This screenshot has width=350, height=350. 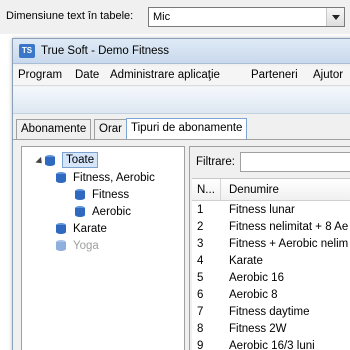 I want to click on tree-label: Toate, so click(x=80, y=160).